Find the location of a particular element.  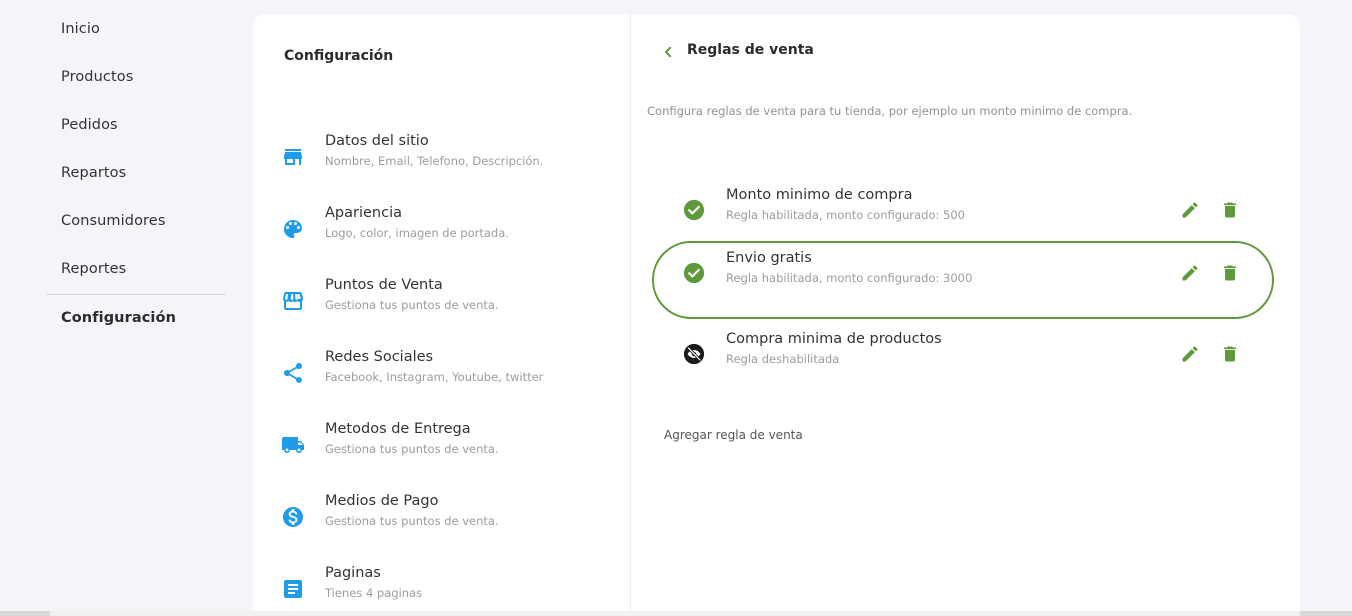

scrollbar-thumb is located at coordinates (675, 613).